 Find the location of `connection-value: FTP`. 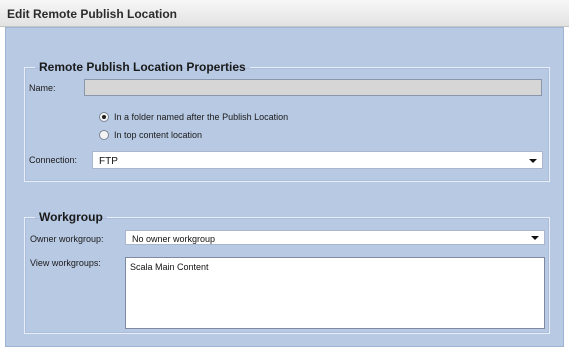

connection-value: FTP is located at coordinates (108, 161).